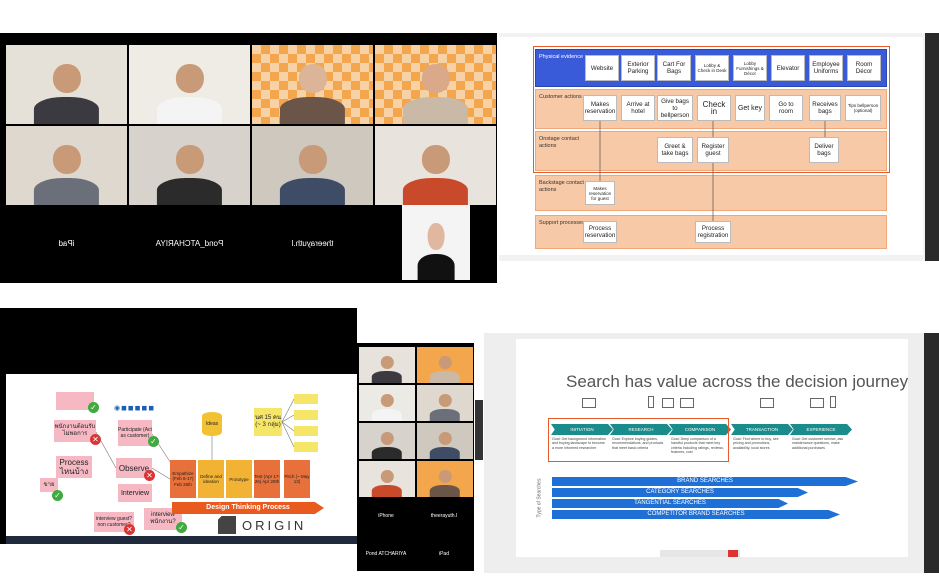 The image size is (939, 585). Describe the element at coordinates (267, 479) in the screenshot. I see `stage-box: Test (Apr 17-26) Apr 29th` at that location.